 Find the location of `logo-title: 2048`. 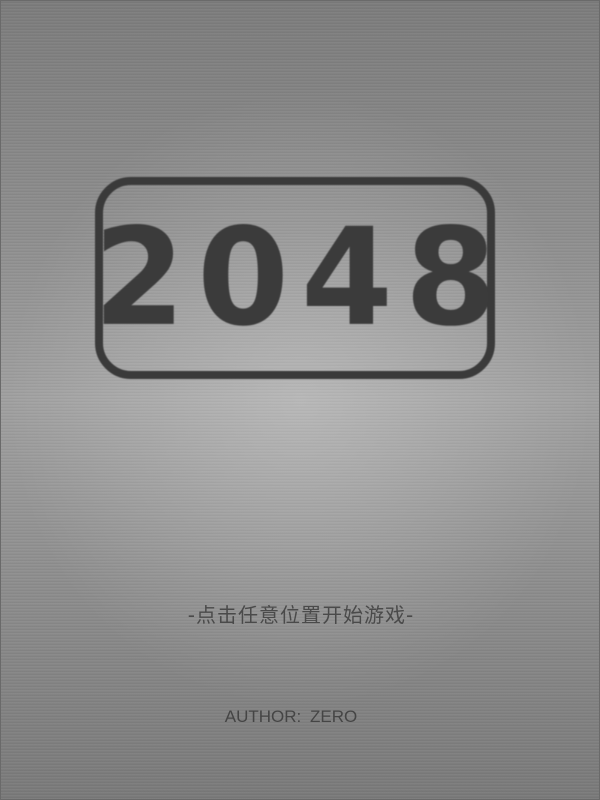

logo-title: 2048 is located at coordinates (301, 278).